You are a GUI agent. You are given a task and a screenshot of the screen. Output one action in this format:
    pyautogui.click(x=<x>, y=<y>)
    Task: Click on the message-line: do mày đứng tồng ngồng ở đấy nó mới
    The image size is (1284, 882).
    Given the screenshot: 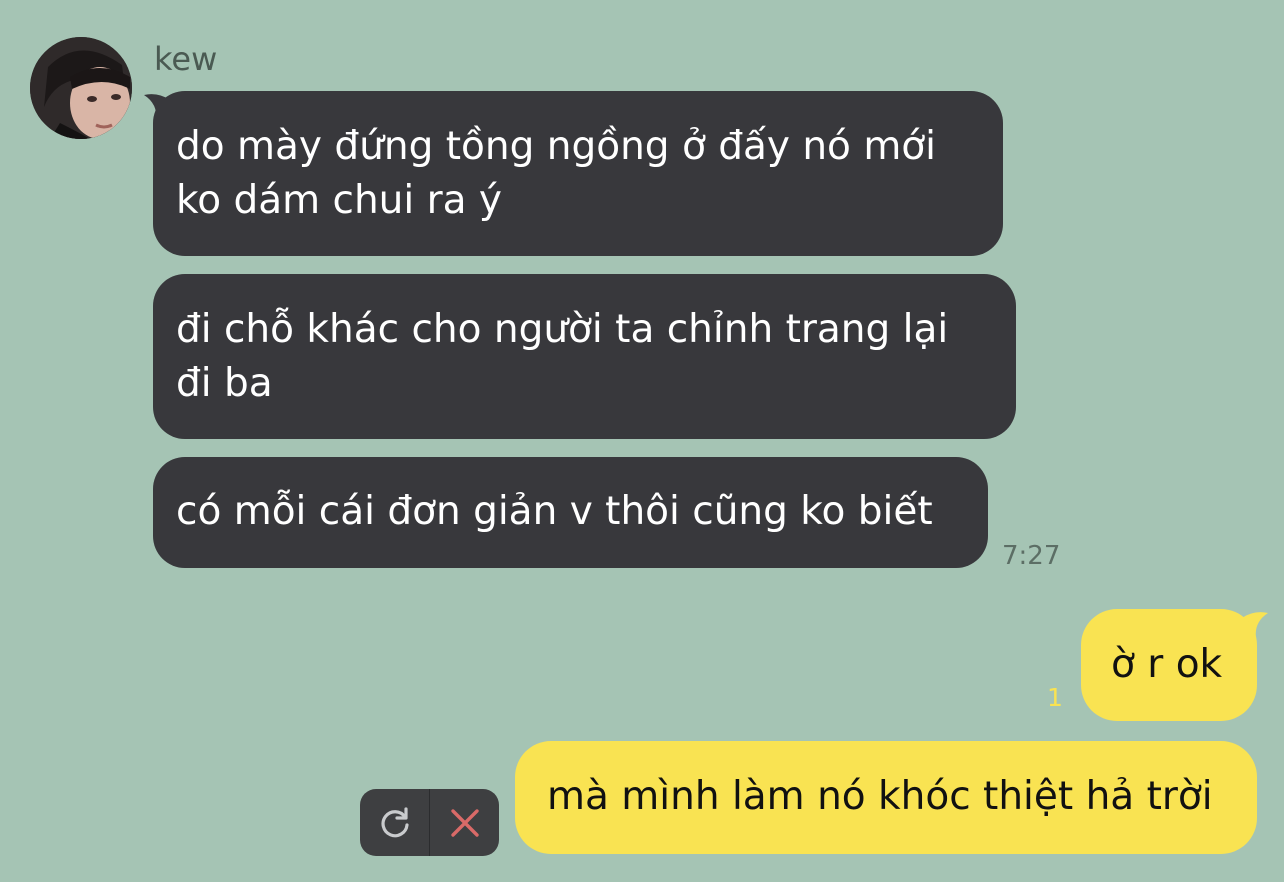 What is the action you would take?
    pyautogui.click(x=556, y=146)
    